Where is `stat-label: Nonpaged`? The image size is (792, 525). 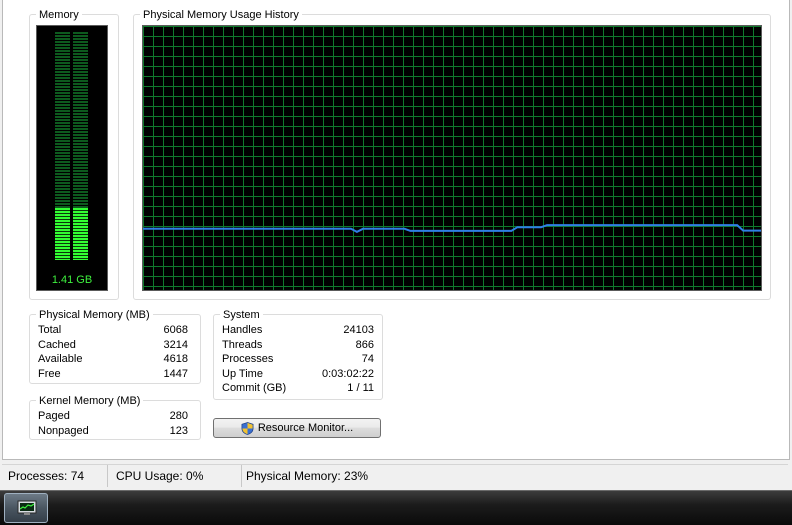
stat-label: Nonpaged is located at coordinates (63, 431).